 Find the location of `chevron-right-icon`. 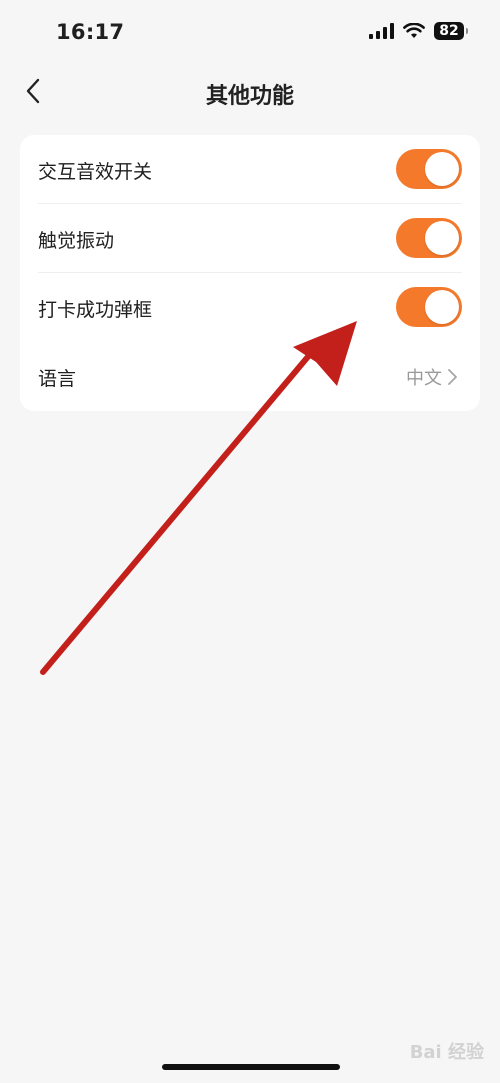

chevron-right-icon is located at coordinates (452, 377).